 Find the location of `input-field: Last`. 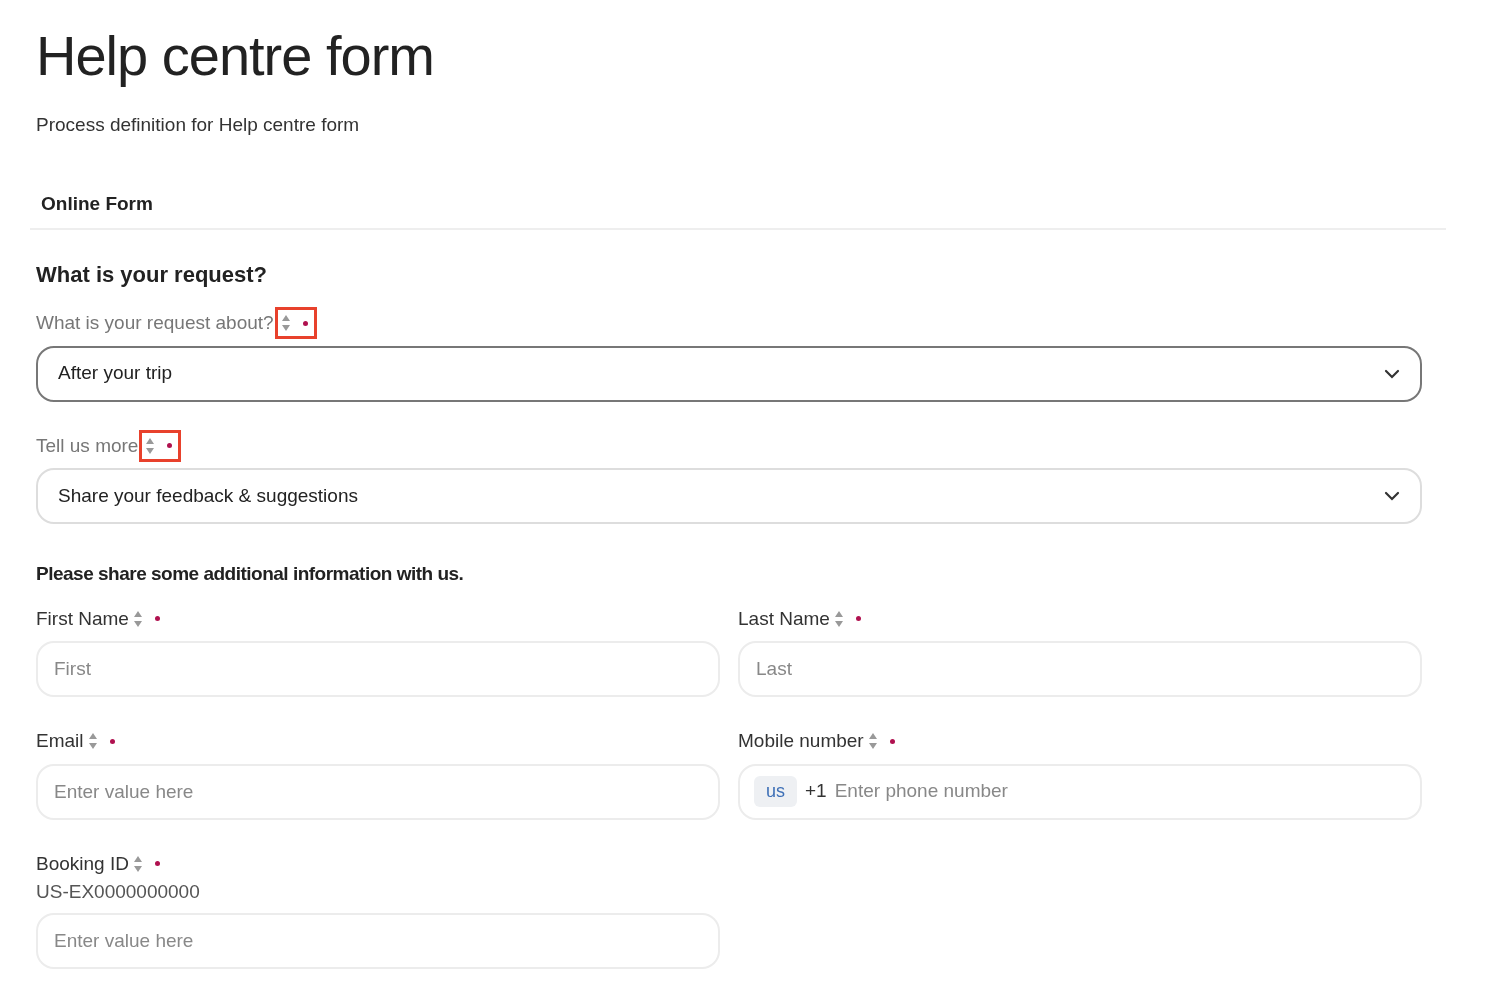

input-field: Last is located at coordinates (1080, 669).